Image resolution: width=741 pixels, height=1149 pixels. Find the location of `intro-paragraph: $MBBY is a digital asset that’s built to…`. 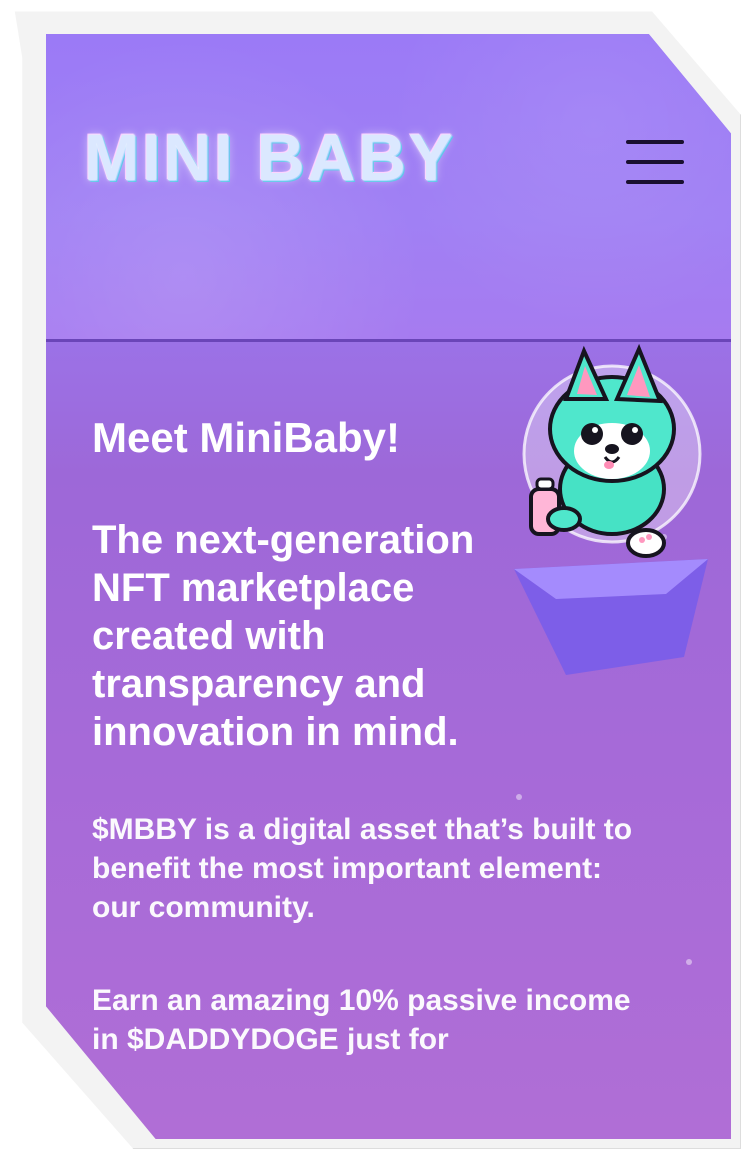

intro-paragraph: $MBBY is a digital asset that’s built to… is located at coordinates (362, 868).